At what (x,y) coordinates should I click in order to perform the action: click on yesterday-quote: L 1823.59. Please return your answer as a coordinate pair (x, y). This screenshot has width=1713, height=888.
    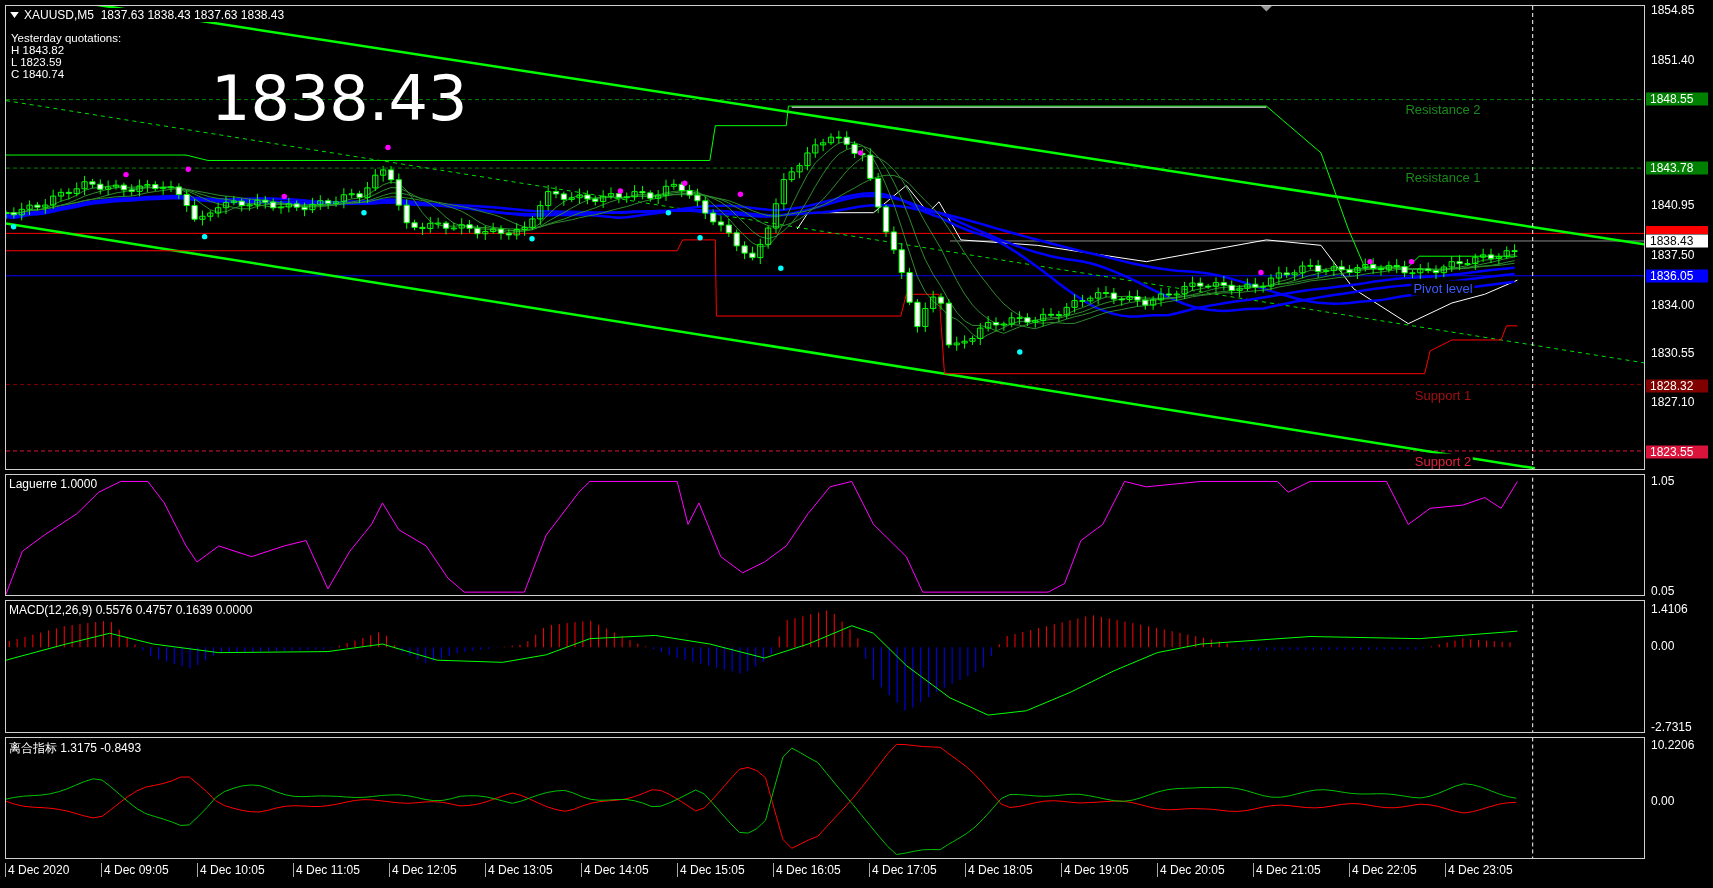
    Looking at the image, I should click on (37, 62).